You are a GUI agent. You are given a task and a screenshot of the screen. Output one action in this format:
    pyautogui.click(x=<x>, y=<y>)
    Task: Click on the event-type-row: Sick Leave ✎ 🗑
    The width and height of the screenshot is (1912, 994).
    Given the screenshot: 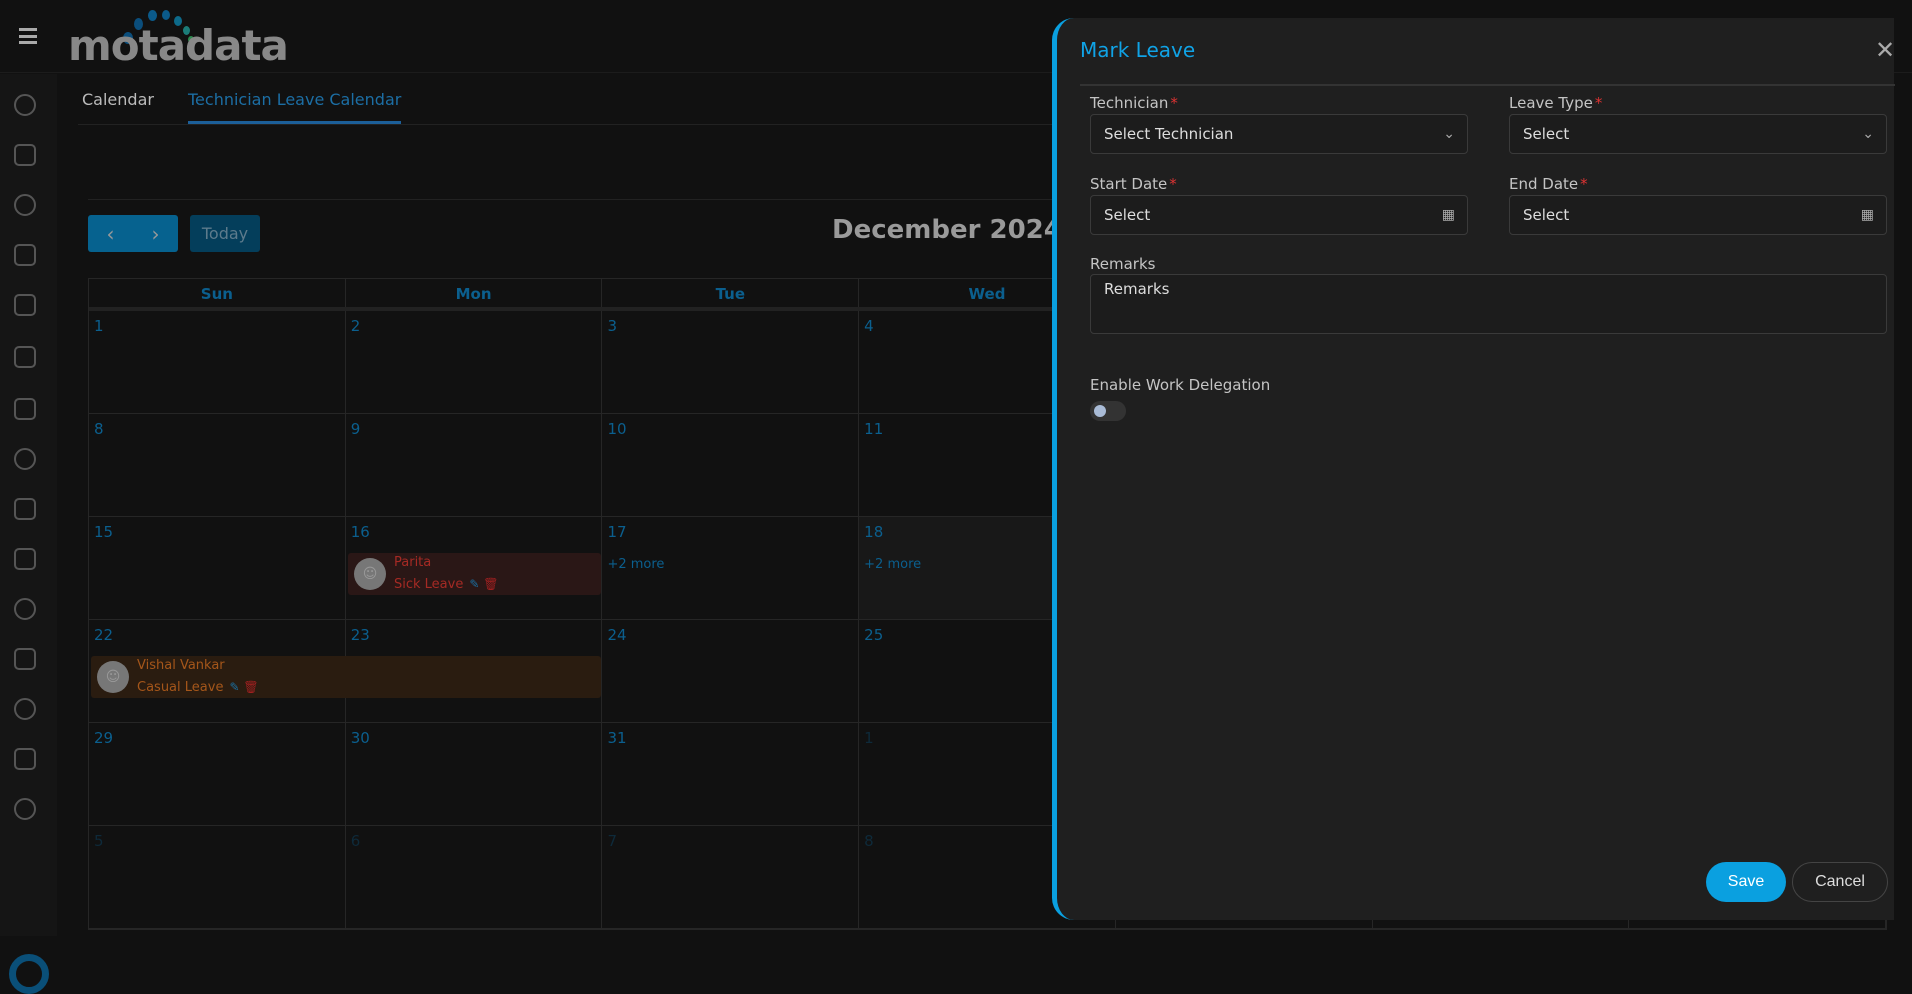 What is the action you would take?
    pyautogui.click(x=446, y=584)
    